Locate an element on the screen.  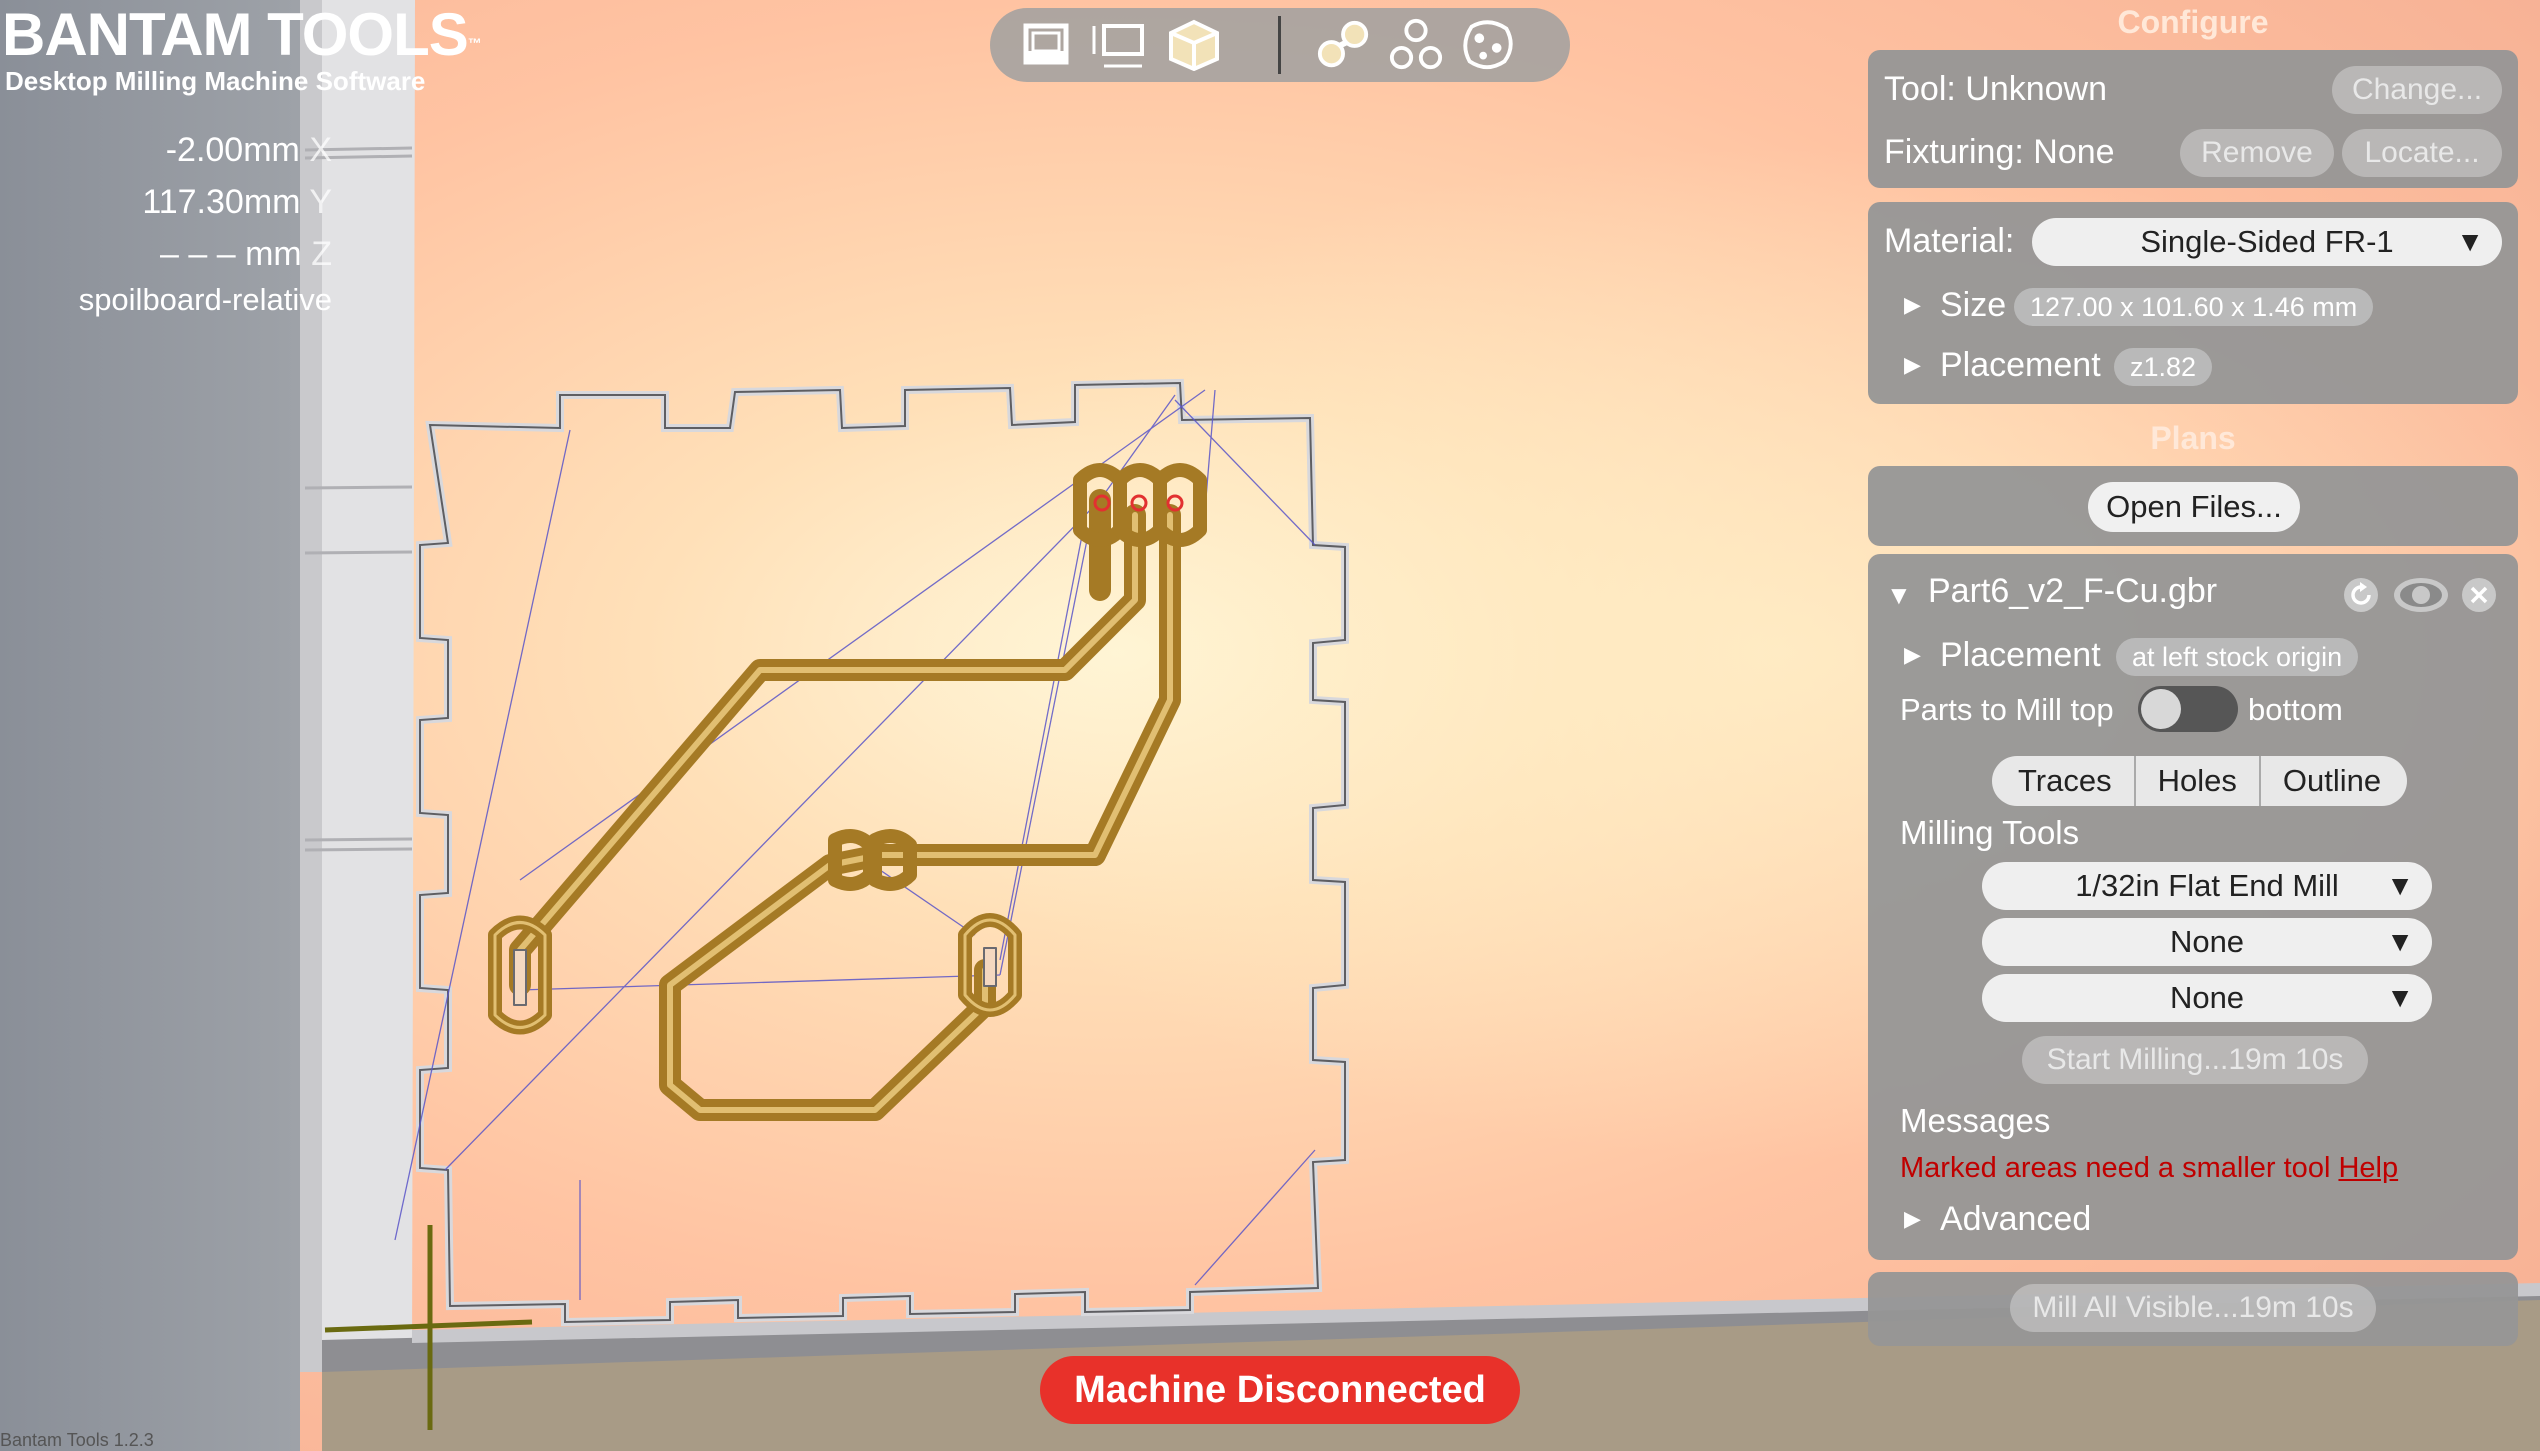
material-placement-label: Placement is located at coordinates (2020, 365).